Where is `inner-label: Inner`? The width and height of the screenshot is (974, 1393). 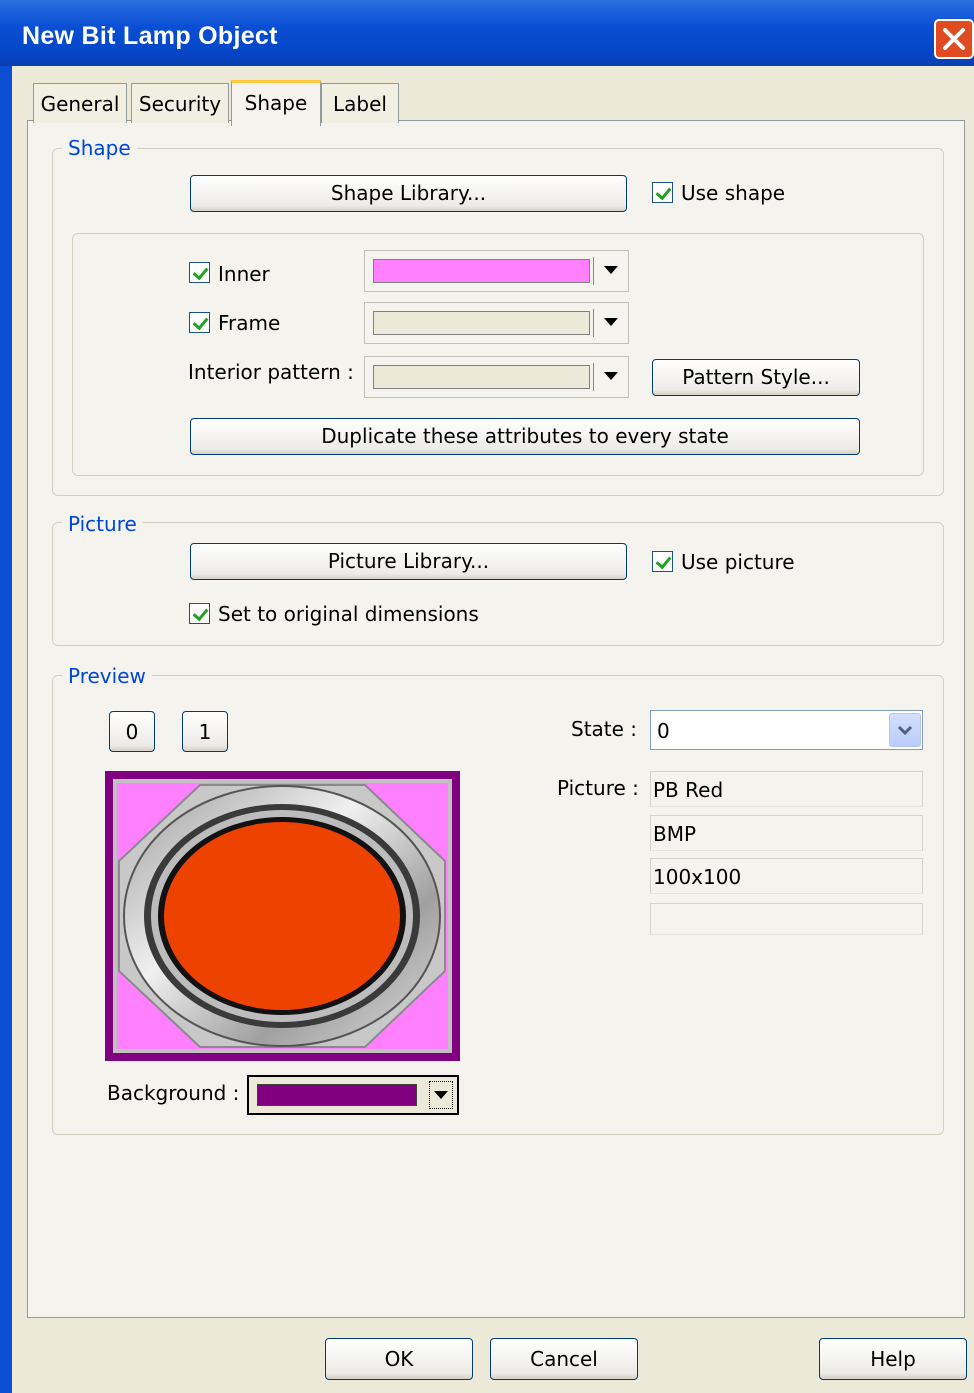
inner-label: Inner is located at coordinates (244, 274).